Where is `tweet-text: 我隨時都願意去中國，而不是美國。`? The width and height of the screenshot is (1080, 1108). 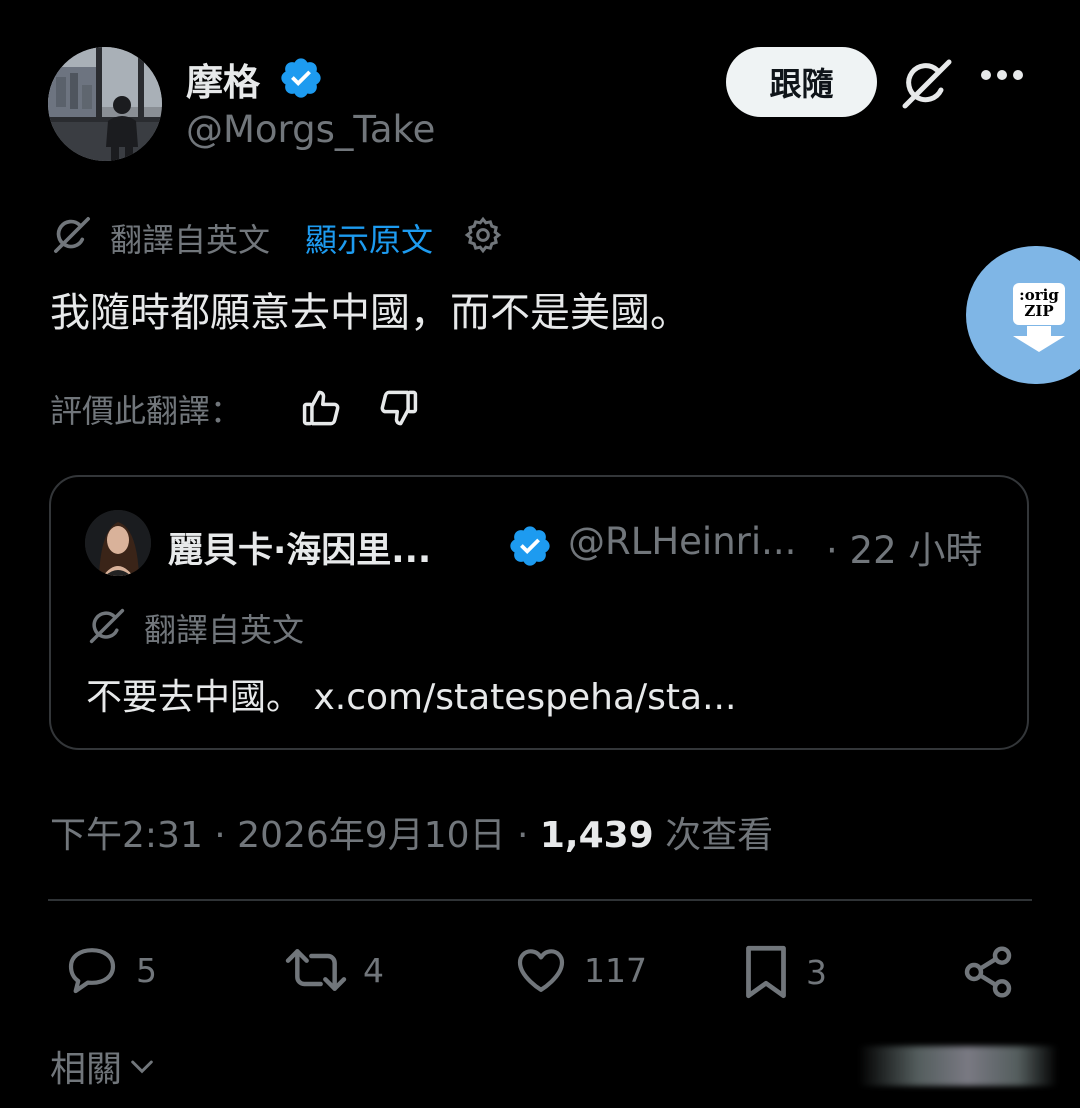
tweet-text: 我隨時都願意去中國，而不是美國。 is located at coordinates (370, 313).